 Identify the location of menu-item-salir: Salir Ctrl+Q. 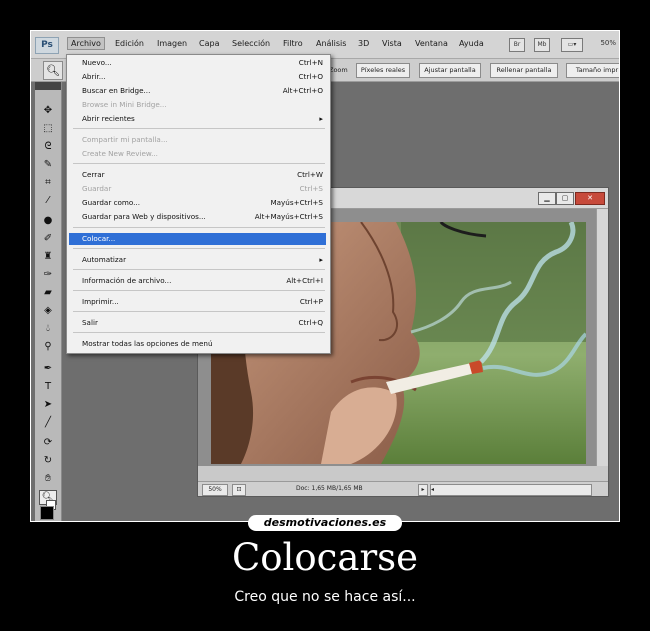
(201, 323).